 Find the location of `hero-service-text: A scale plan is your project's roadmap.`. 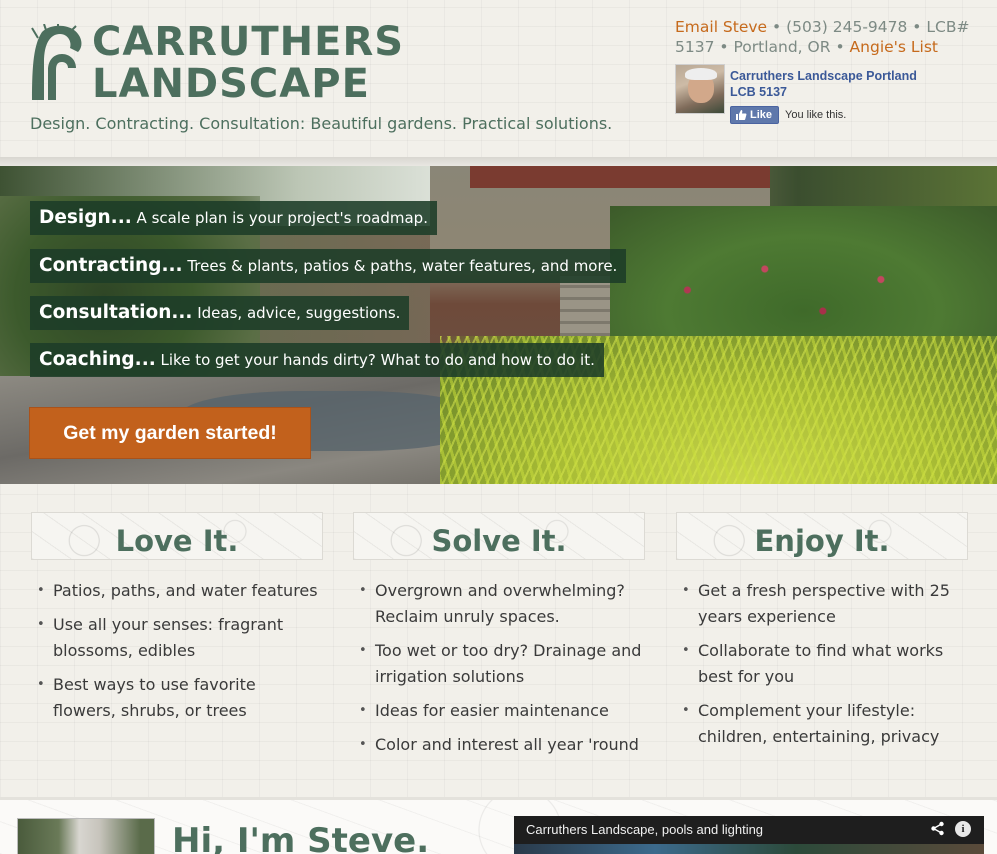

hero-service-text: A scale plan is your project's roadmap. is located at coordinates (279, 218).